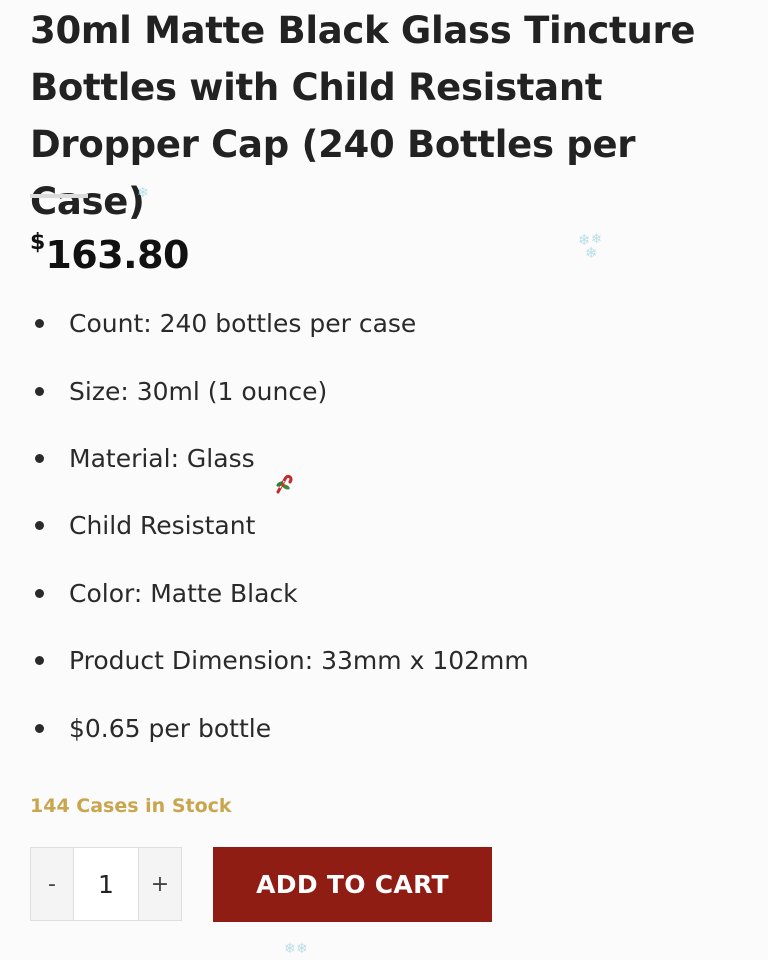 The image size is (768, 960). Describe the element at coordinates (59, 196) in the screenshot. I see `title-divider` at that location.